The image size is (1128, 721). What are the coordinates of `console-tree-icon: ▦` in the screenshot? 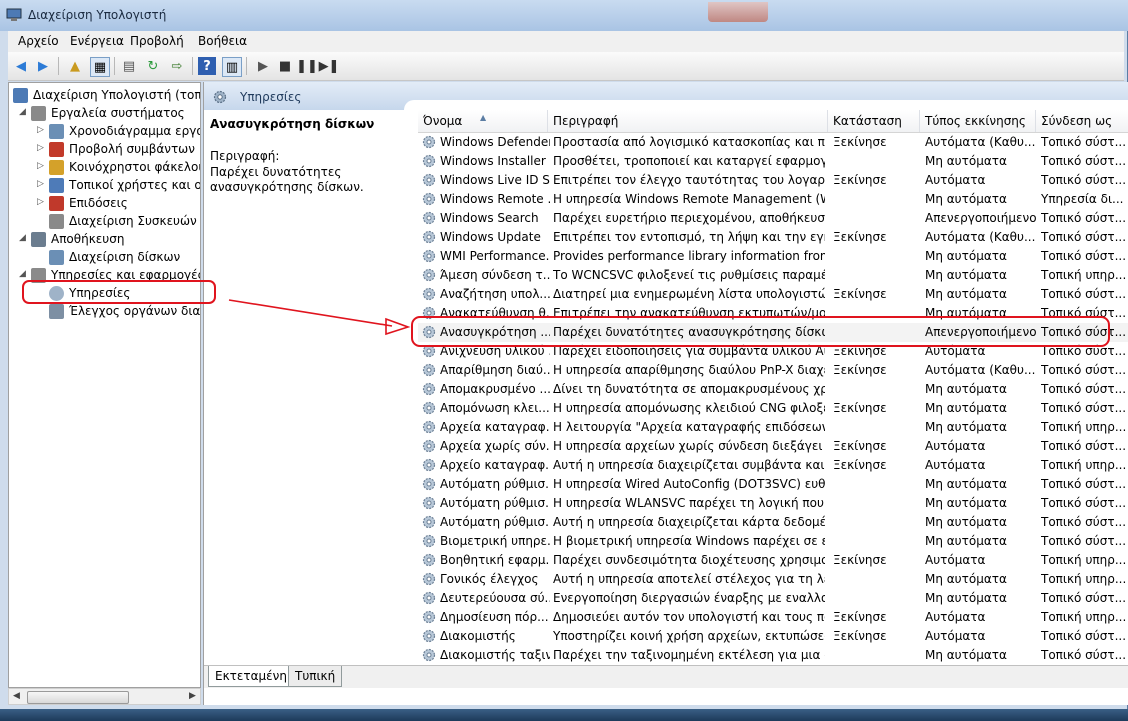 It's located at (100, 67).